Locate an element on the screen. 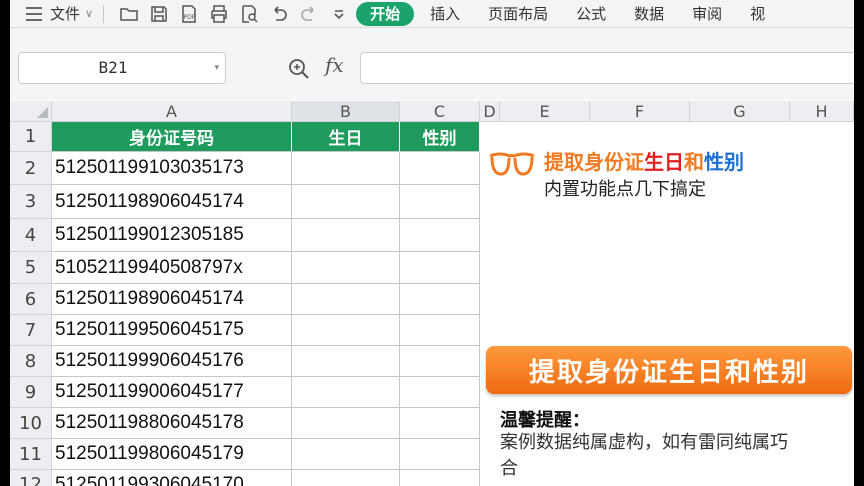  column-header-f: F is located at coordinates (640, 111).